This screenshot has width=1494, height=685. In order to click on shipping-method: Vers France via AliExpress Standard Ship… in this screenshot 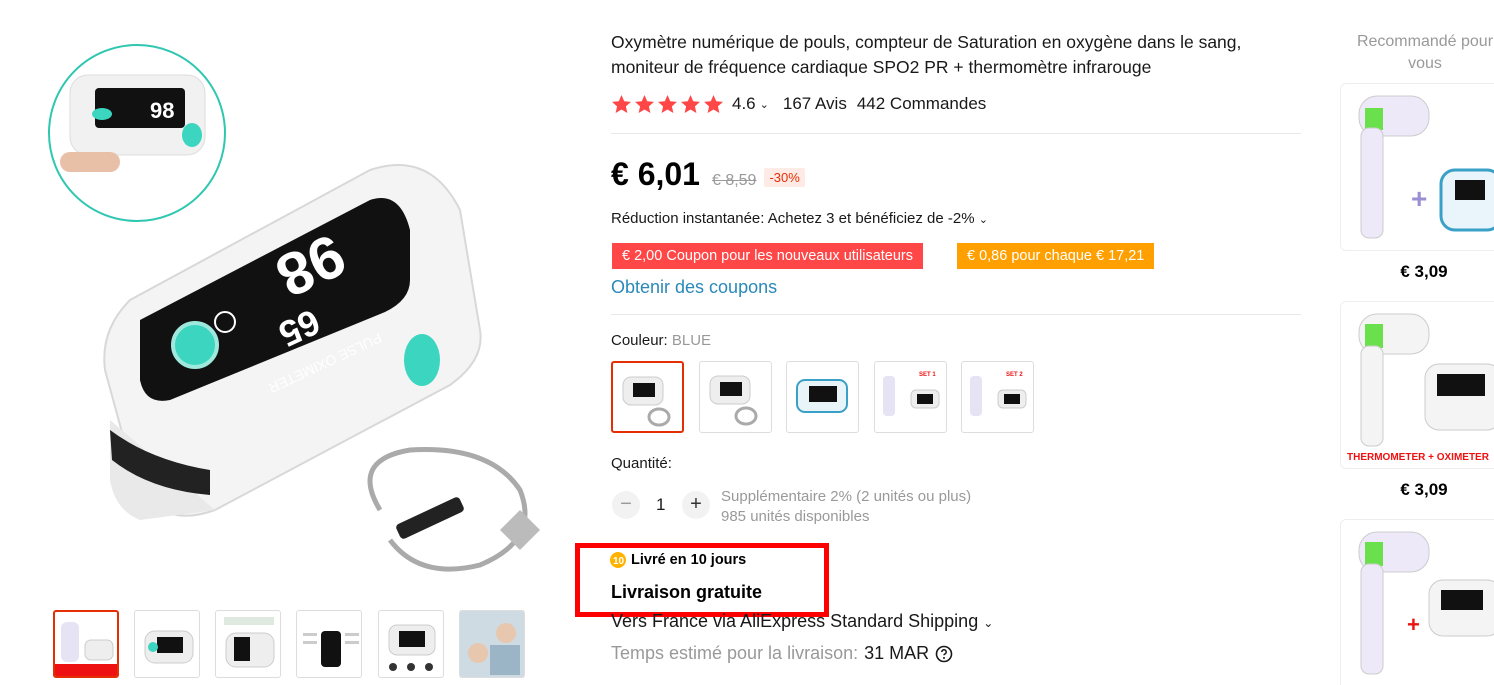, I will do `click(802, 621)`.